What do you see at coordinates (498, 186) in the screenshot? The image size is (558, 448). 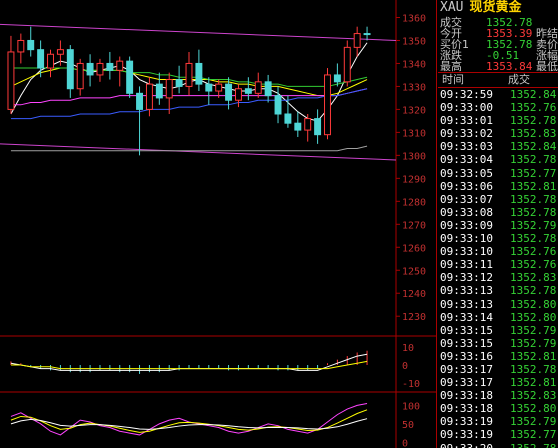 I see `tick-row: 09:33:06 1352.81` at bounding box center [498, 186].